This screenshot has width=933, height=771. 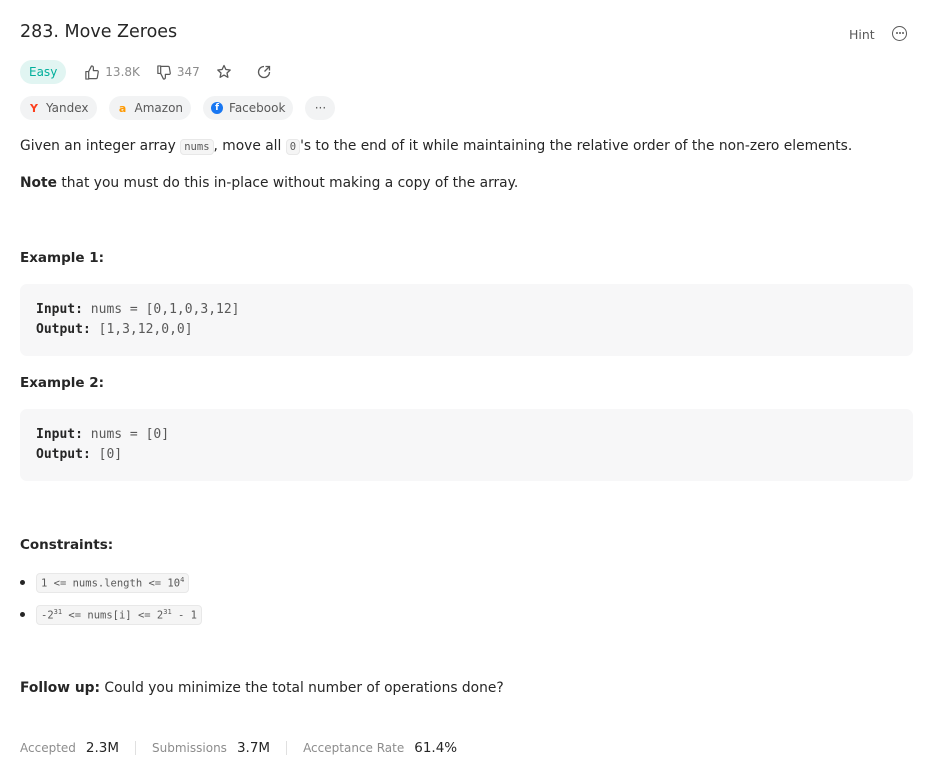 I want to click on dislike-button: 347, so click(x=178, y=72).